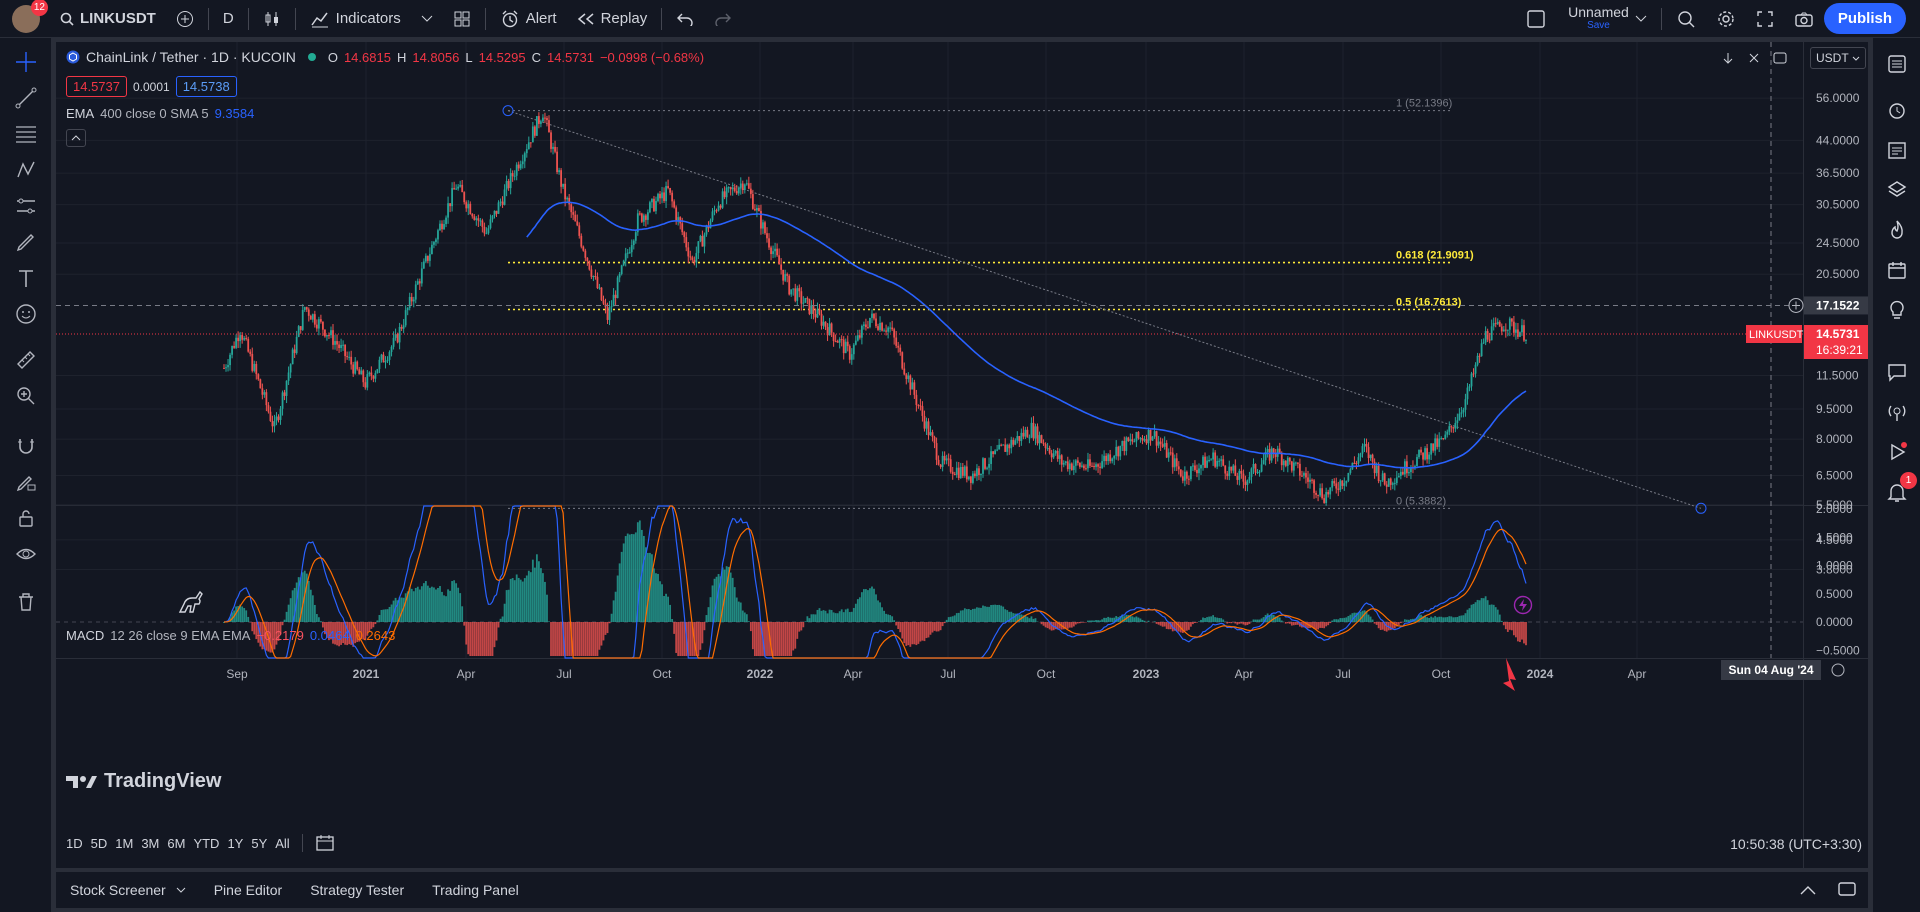  What do you see at coordinates (325, 843) in the screenshot?
I see `goto-date-icon` at bounding box center [325, 843].